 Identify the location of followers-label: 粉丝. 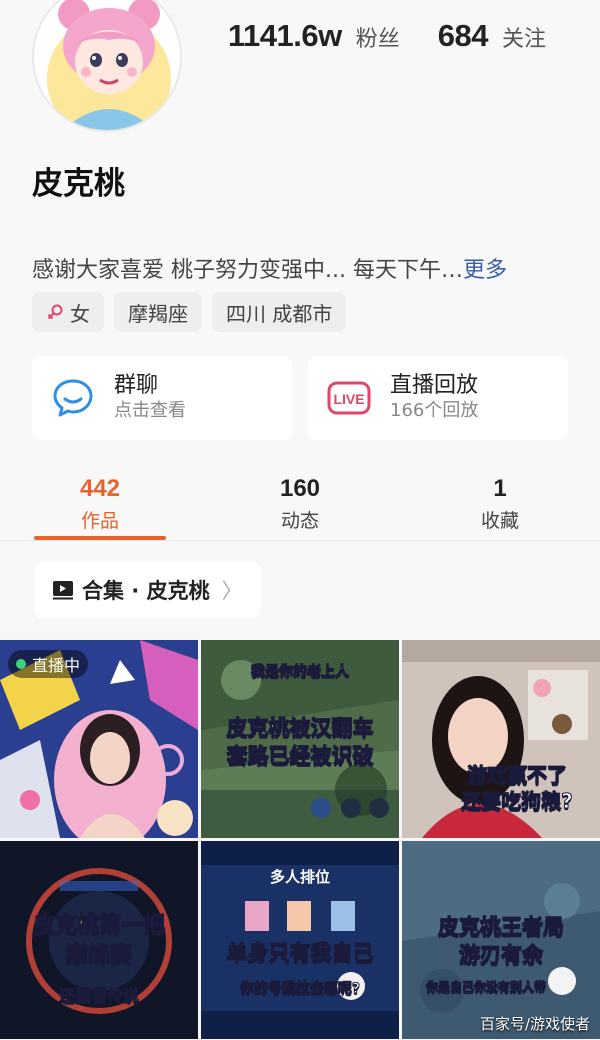
(378, 37).